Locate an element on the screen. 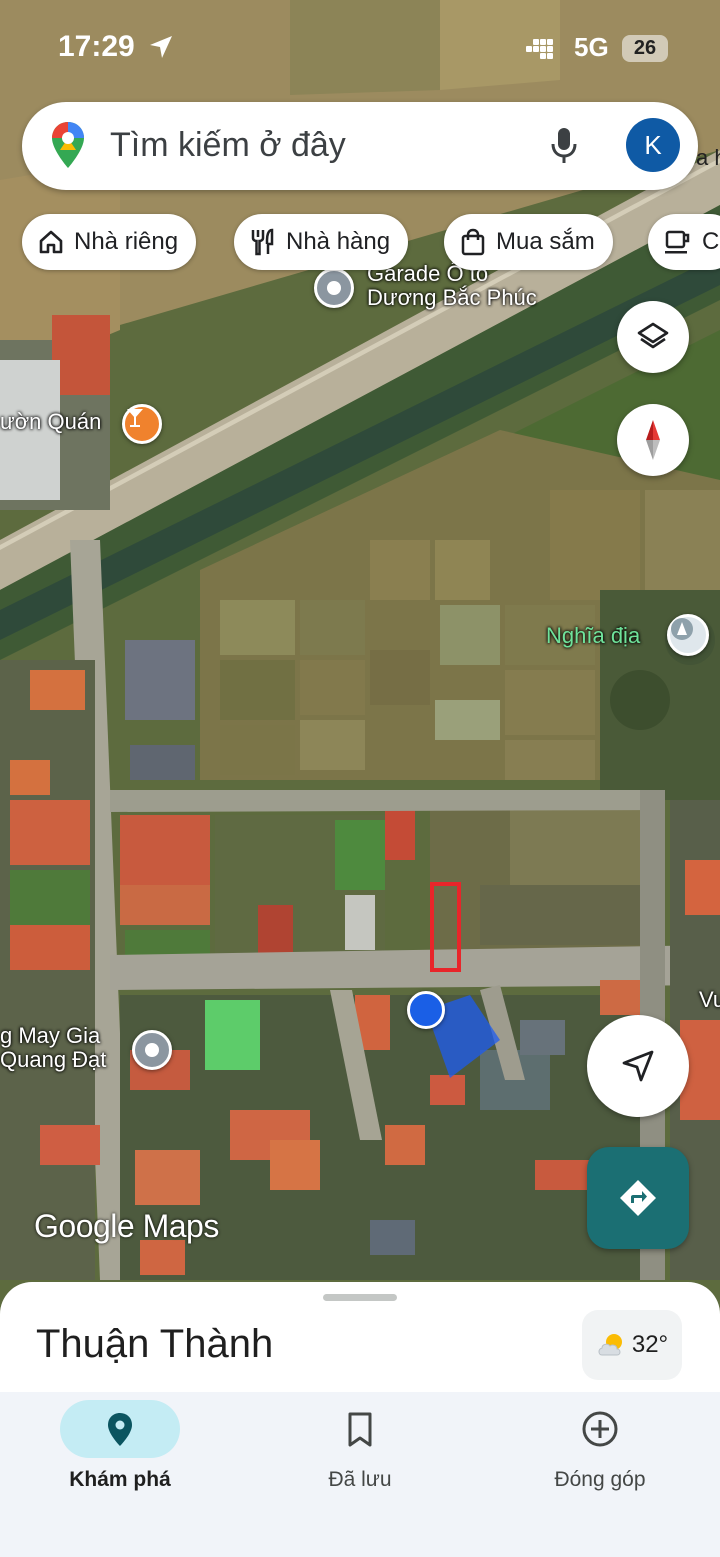 Image resolution: width=720 pixels, height=1557 pixels. battery-indicator: 26 is located at coordinates (645, 48).